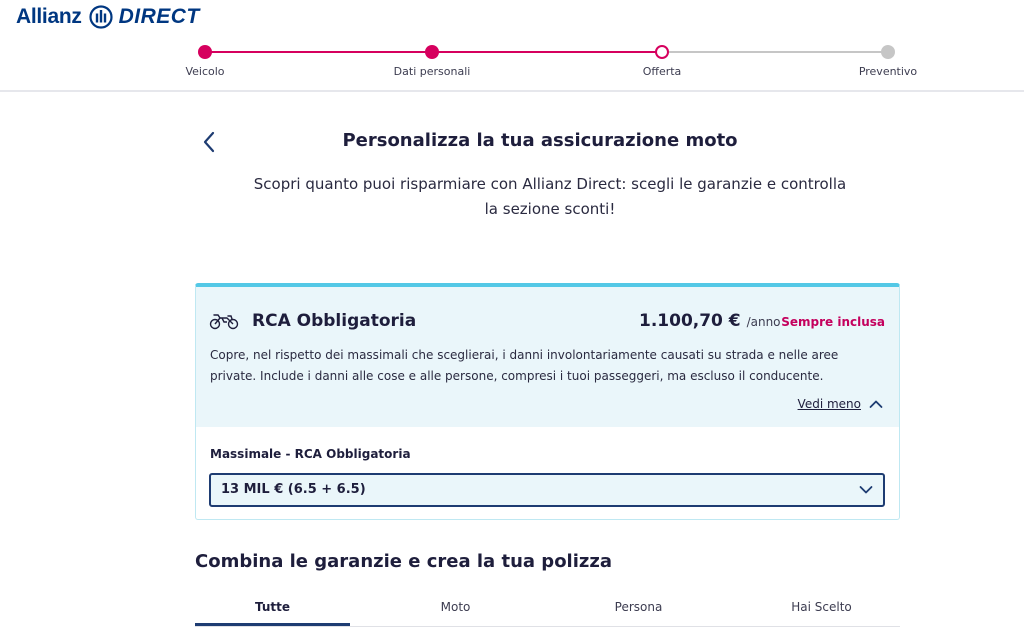 The height and width of the screenshot is (631, 1024). I want to click on tab-tutte: Tutte, so click(272, 611).